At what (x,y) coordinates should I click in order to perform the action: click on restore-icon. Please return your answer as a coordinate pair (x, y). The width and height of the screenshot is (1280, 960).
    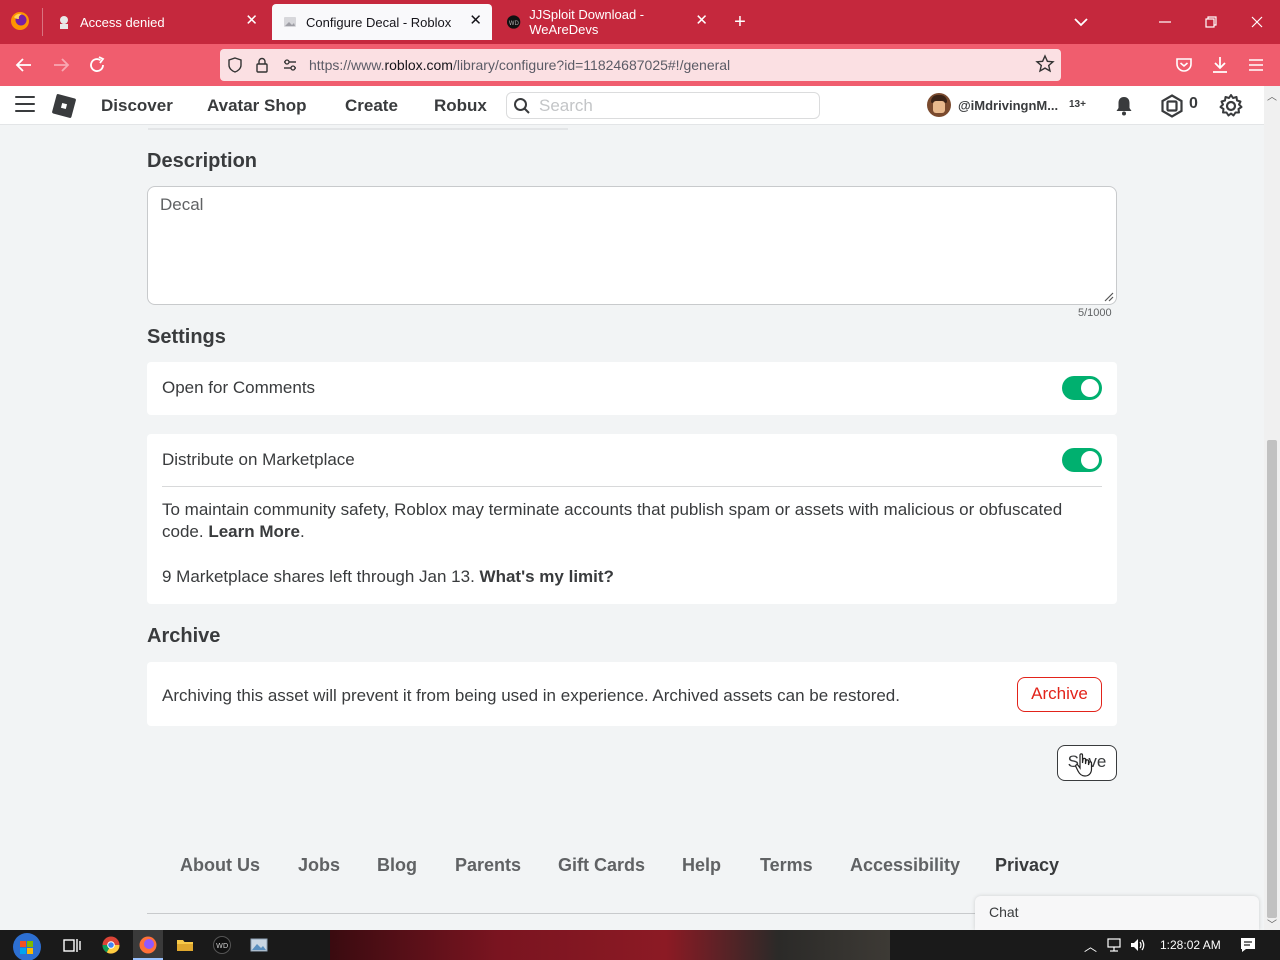
    Looking at the image, I should click on (1211, 22).